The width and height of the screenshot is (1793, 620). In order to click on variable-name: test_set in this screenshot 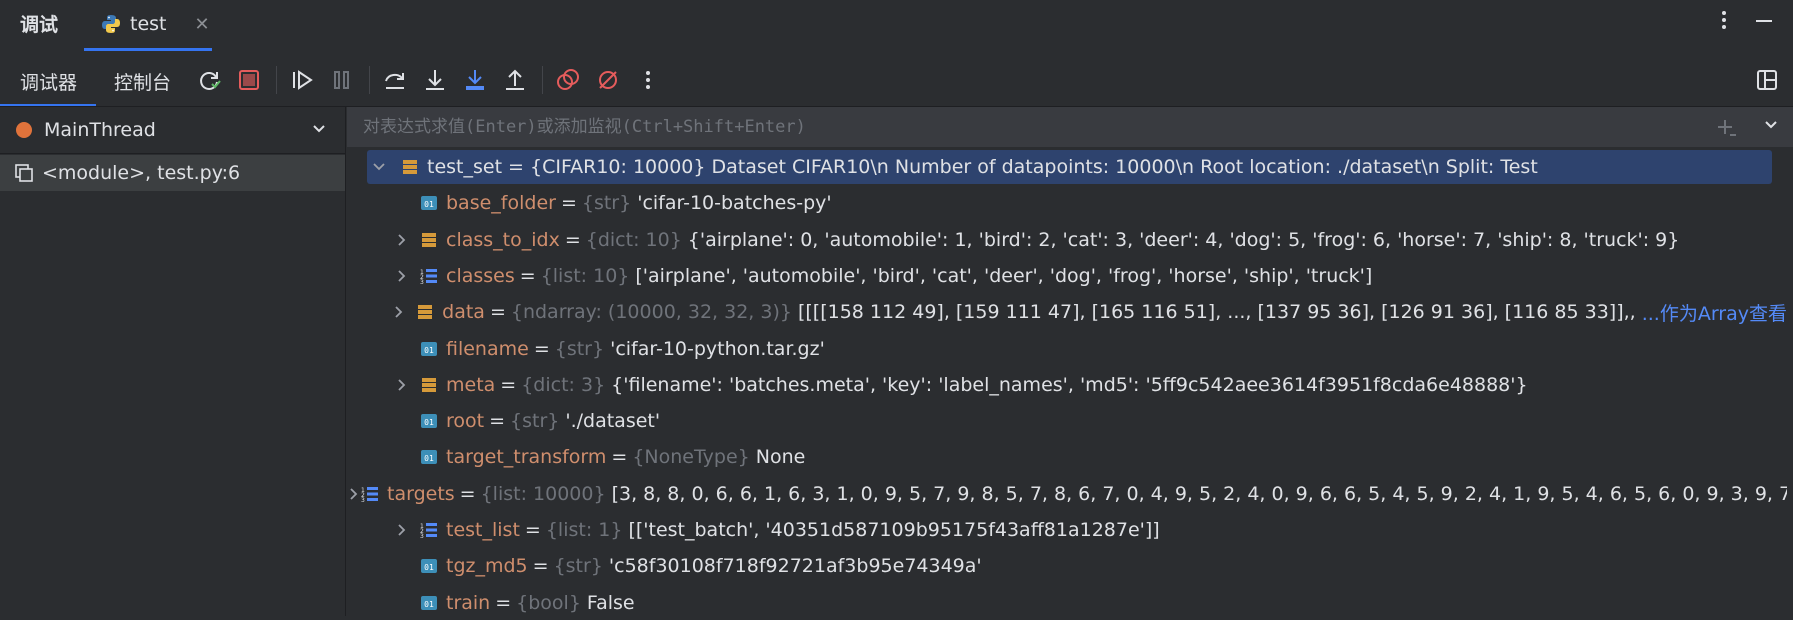, I will do `click(465, 167)`.